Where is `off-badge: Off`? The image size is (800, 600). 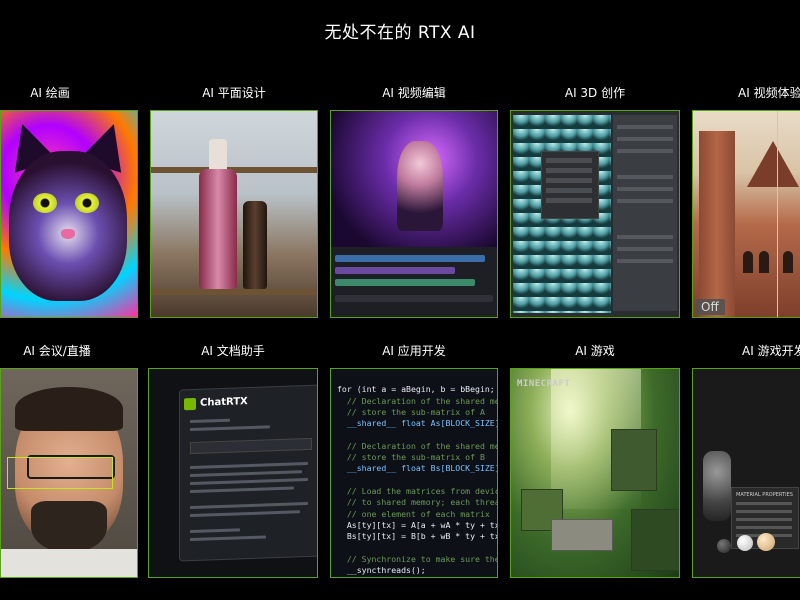
off-badge: Off is located at coordinates (710, 307).